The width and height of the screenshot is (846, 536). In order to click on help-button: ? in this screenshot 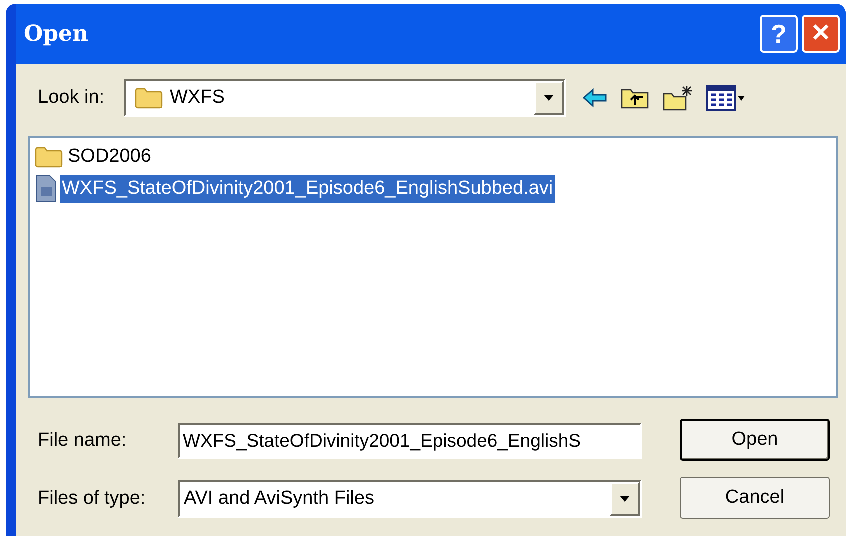, I will do `click(779, 34)`.